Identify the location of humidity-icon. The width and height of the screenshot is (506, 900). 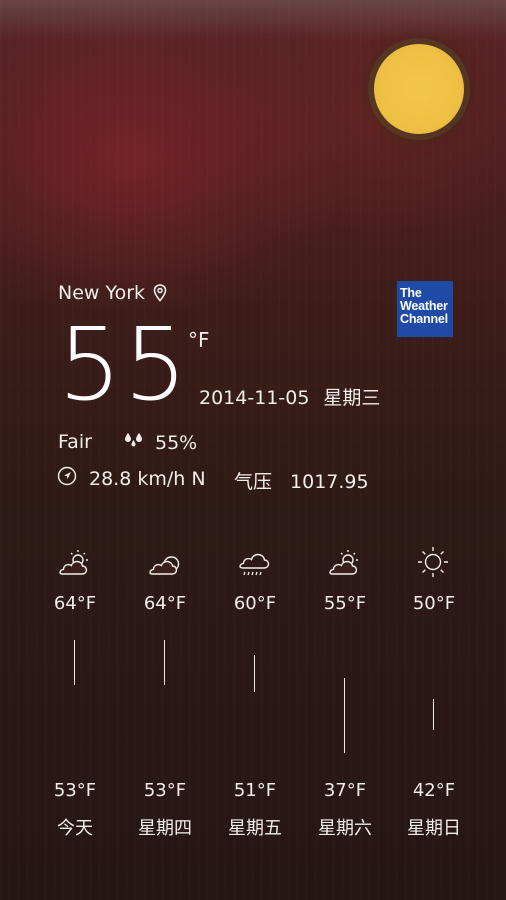
(134, 442).